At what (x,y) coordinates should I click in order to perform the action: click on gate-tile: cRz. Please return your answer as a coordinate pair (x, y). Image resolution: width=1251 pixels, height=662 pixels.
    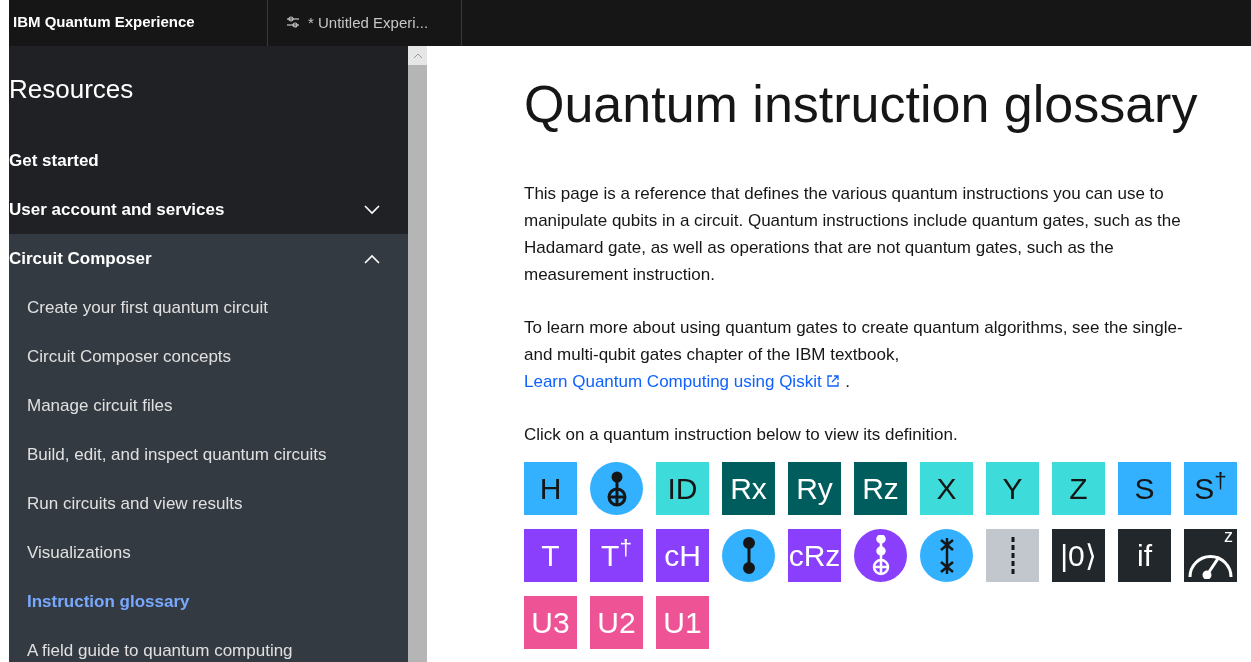
    Looking at the image, I should click on (814, 555).